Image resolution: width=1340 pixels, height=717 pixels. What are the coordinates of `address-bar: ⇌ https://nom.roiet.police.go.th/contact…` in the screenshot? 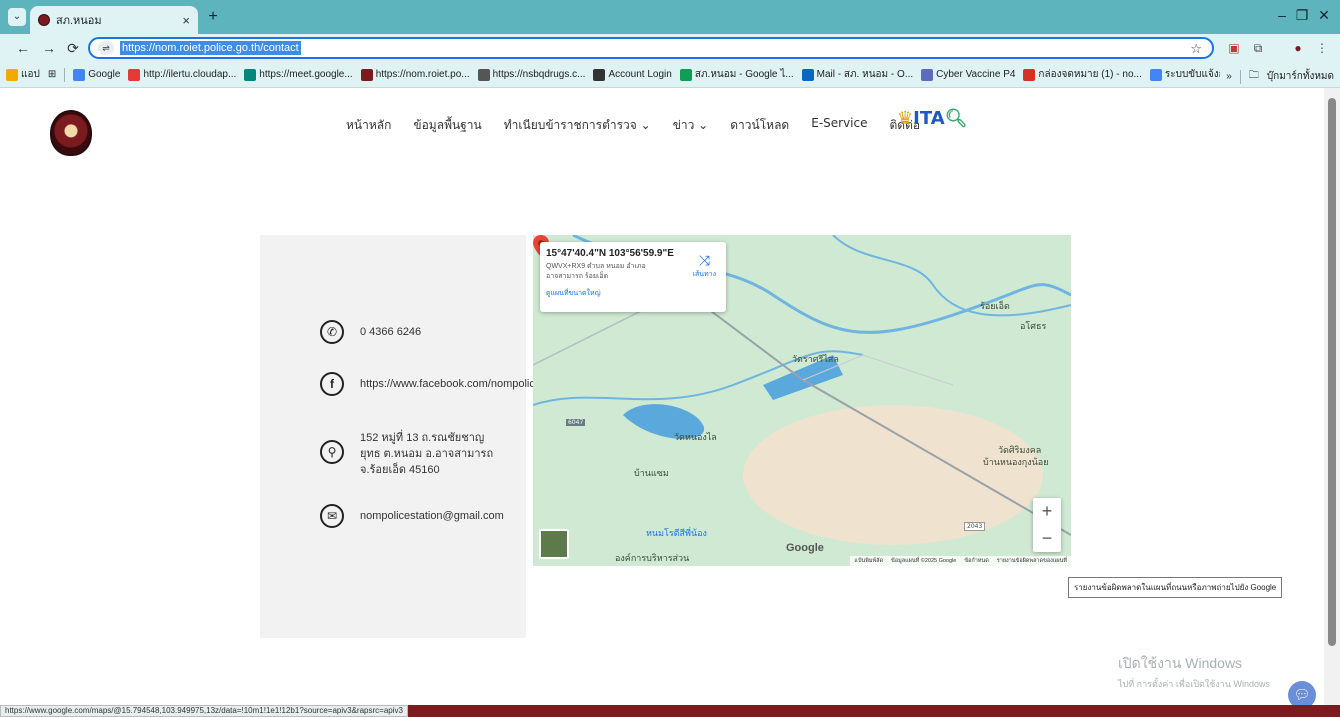 It's located at (651, 48).